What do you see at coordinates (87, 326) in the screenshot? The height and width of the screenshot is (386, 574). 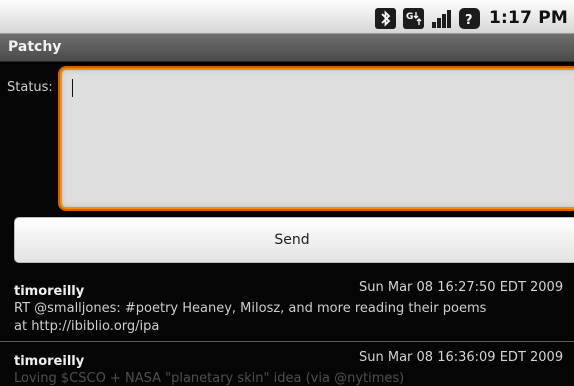 I see `tweet-text-line: at http://ibiblio.org/ipa` at bounding box center [87, 326].